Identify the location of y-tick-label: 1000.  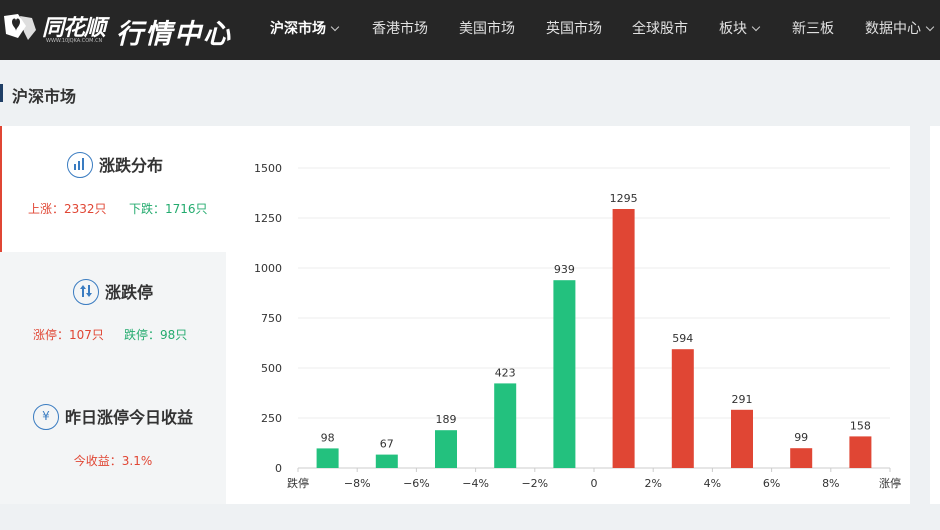
(268, 268).